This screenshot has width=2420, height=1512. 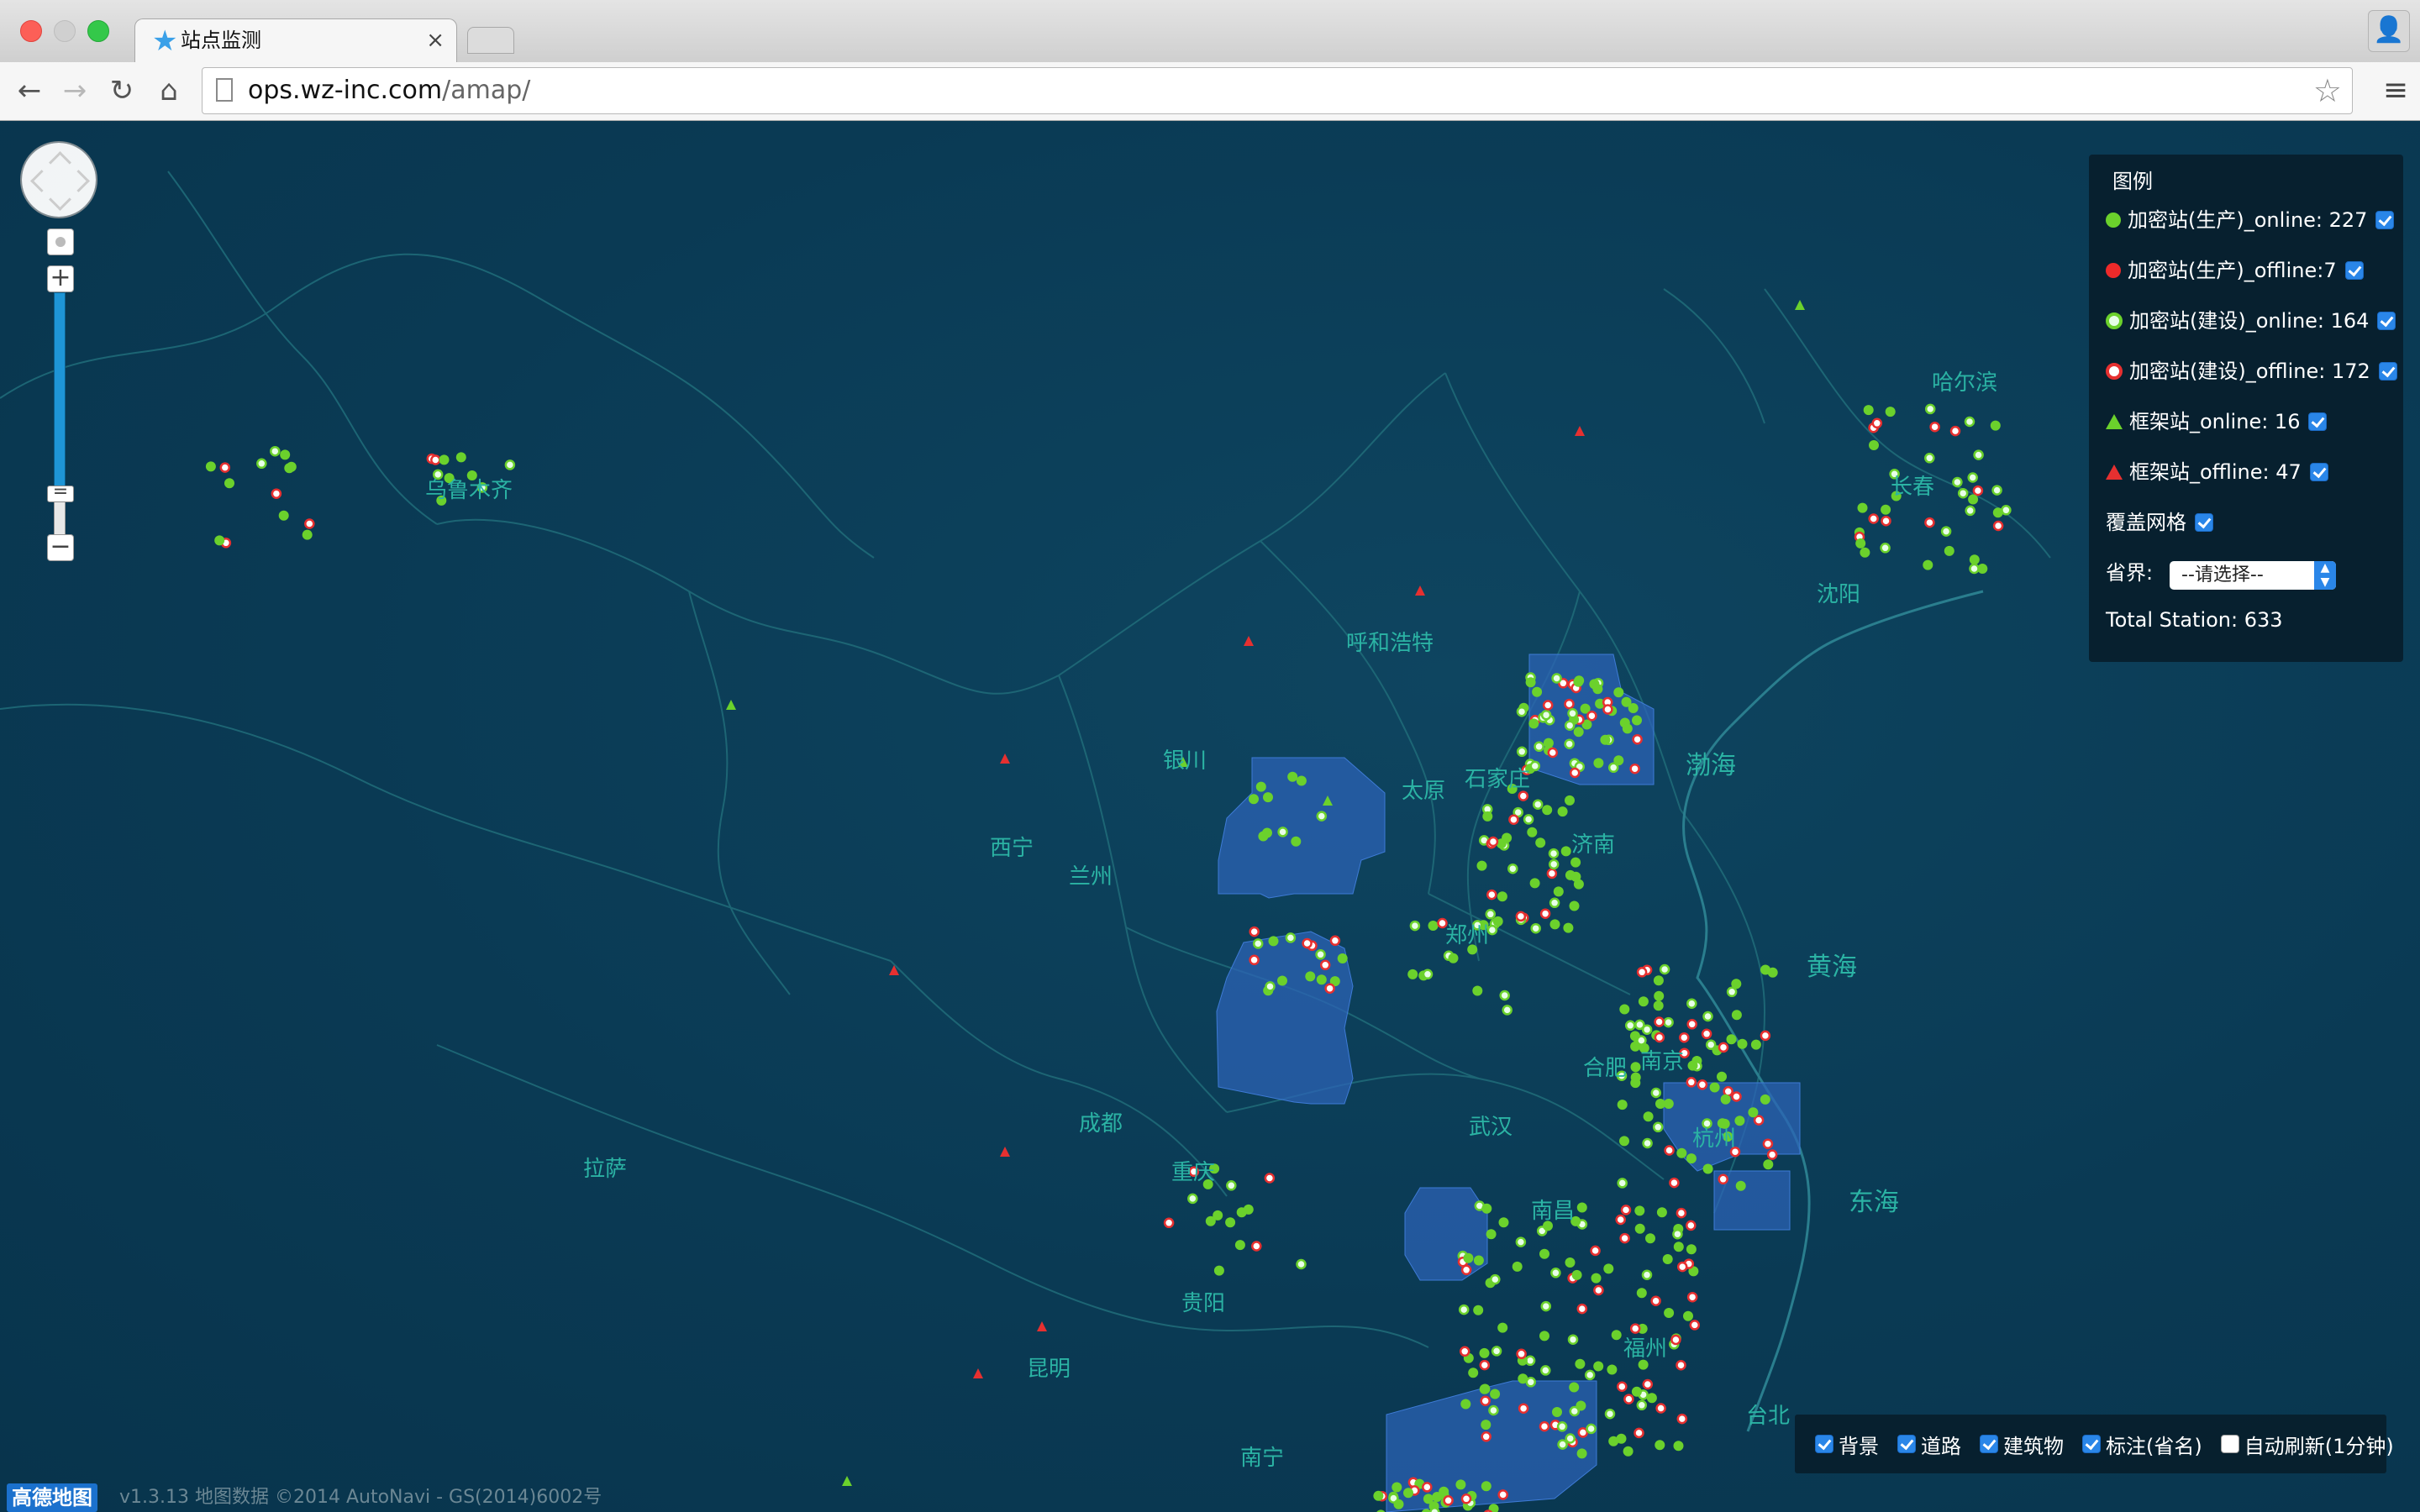 I want to click on new-tab-button, so click(x=491, y=40).